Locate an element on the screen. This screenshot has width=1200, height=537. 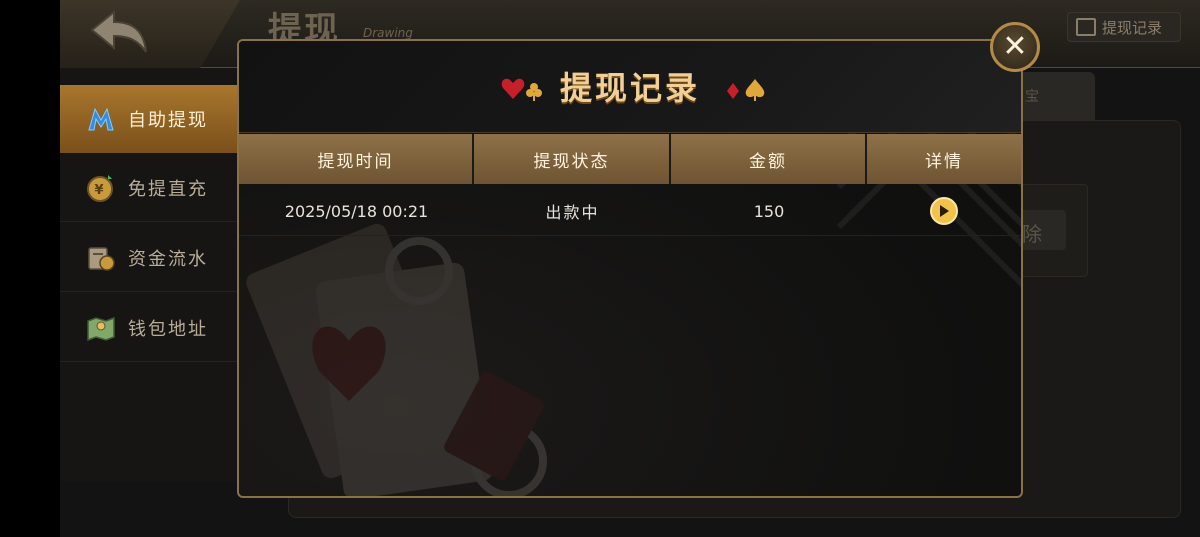
column-header-status: 提现状态 is located at coordinates (572, 159).